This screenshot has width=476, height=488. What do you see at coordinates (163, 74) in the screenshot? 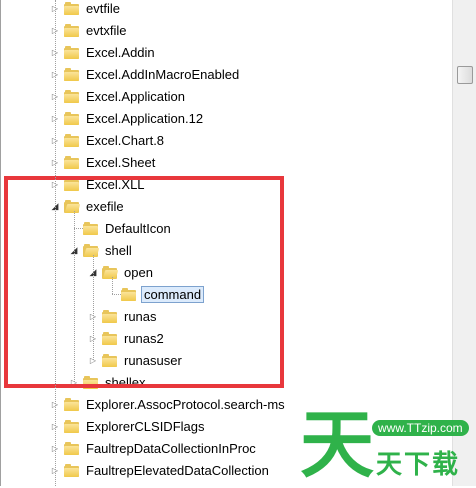
I see `tree-item-label: Excel.AddInMacroEnabled` at bounding box center [163, 74].